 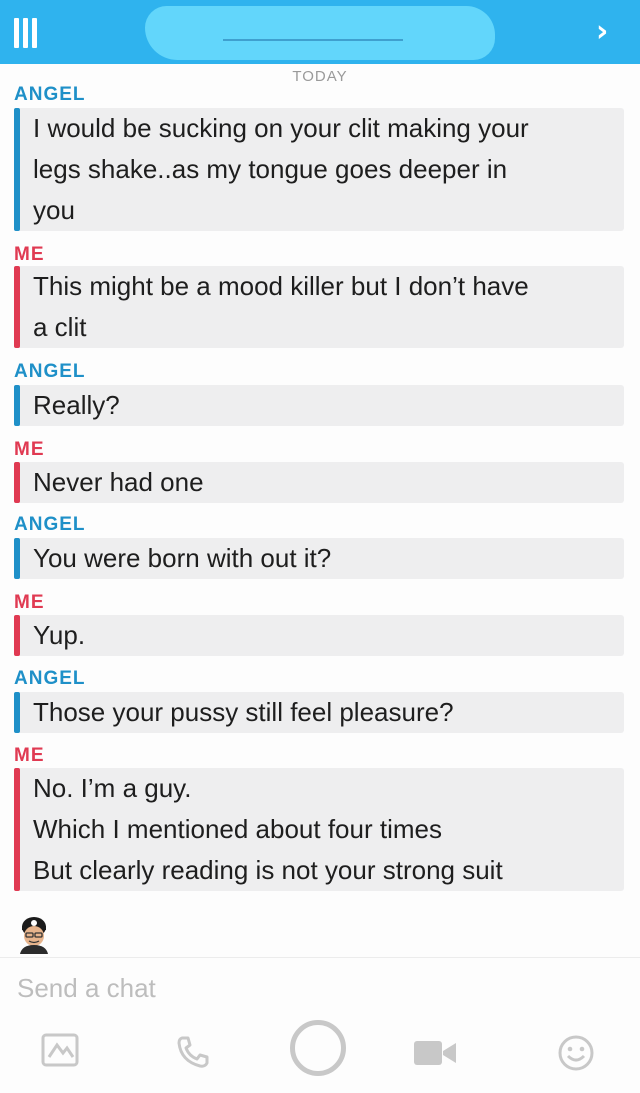 I want to click on message-line: a clit, so click(x=60, y=327).